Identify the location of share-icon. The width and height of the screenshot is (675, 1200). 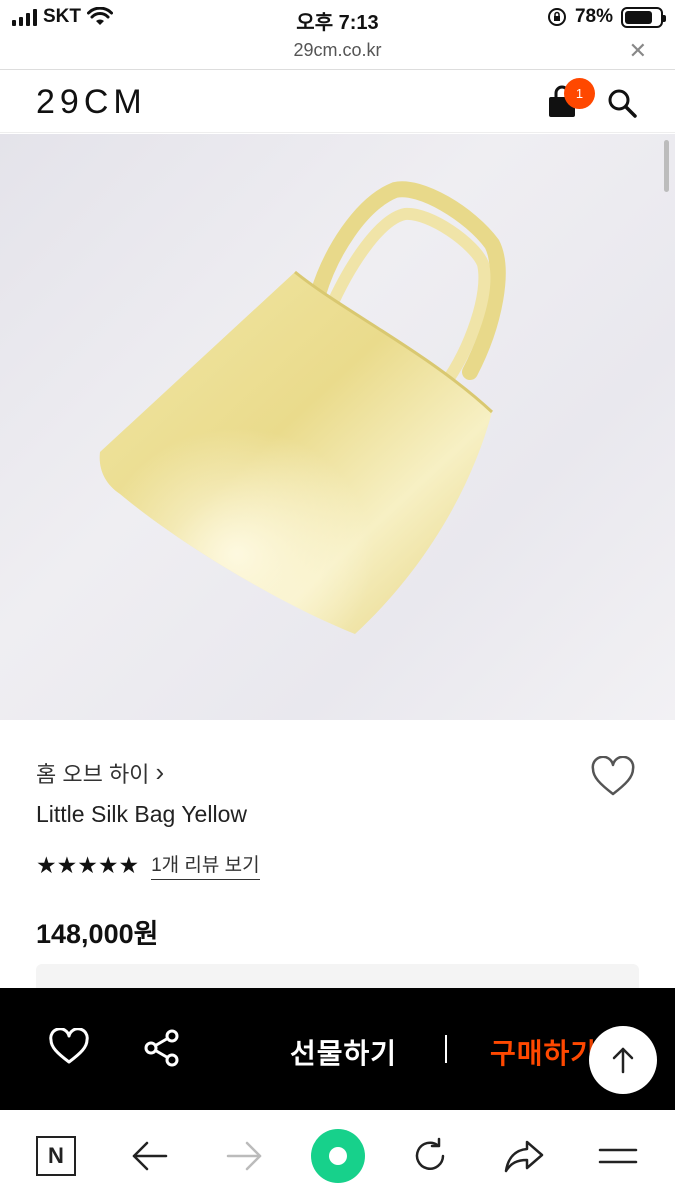
(162, 1048).